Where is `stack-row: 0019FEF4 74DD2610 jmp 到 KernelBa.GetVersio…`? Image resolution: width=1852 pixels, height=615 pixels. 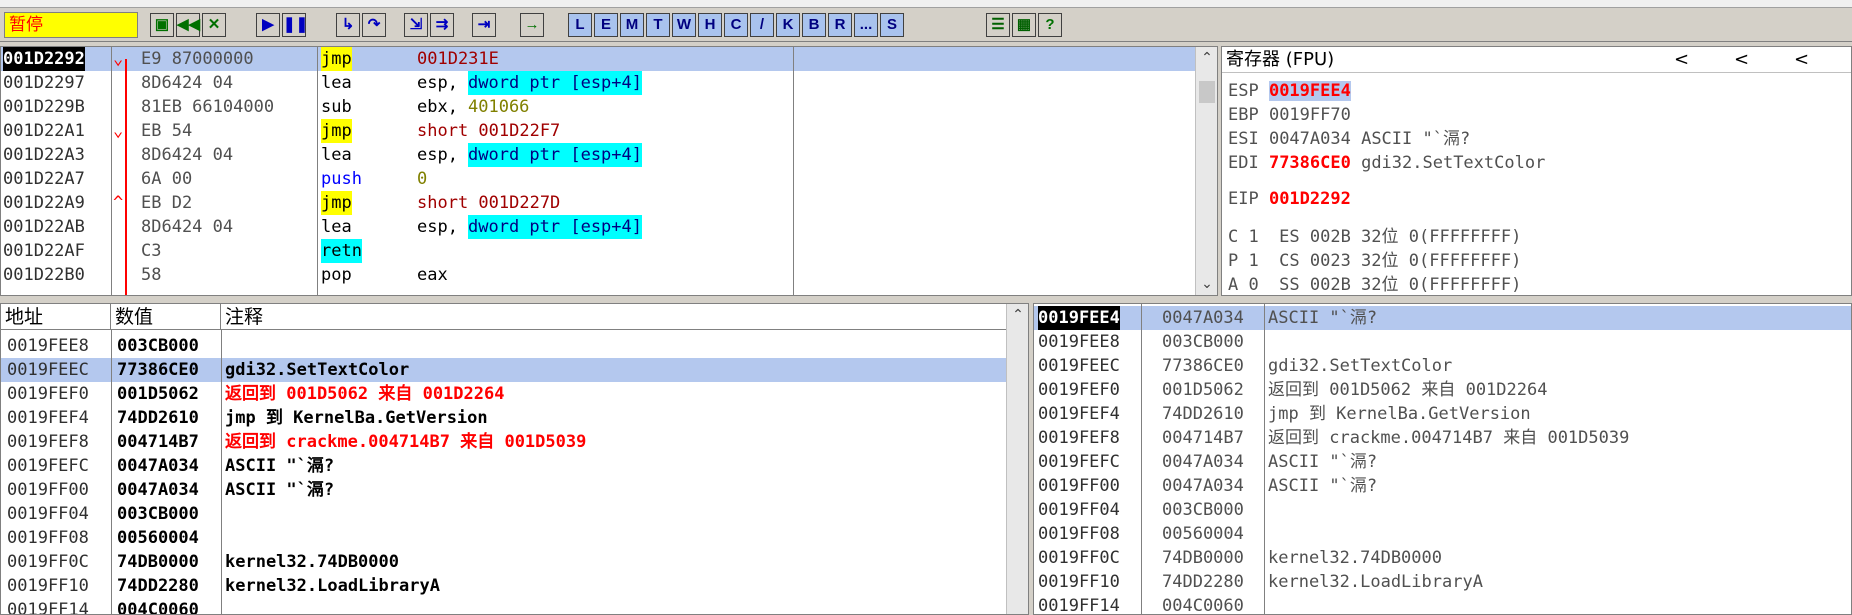 stack-row: 0019FEF4 74DD2610 jmp 到 KernelBa.GetVersio… is located at coordinates (1442, 414).